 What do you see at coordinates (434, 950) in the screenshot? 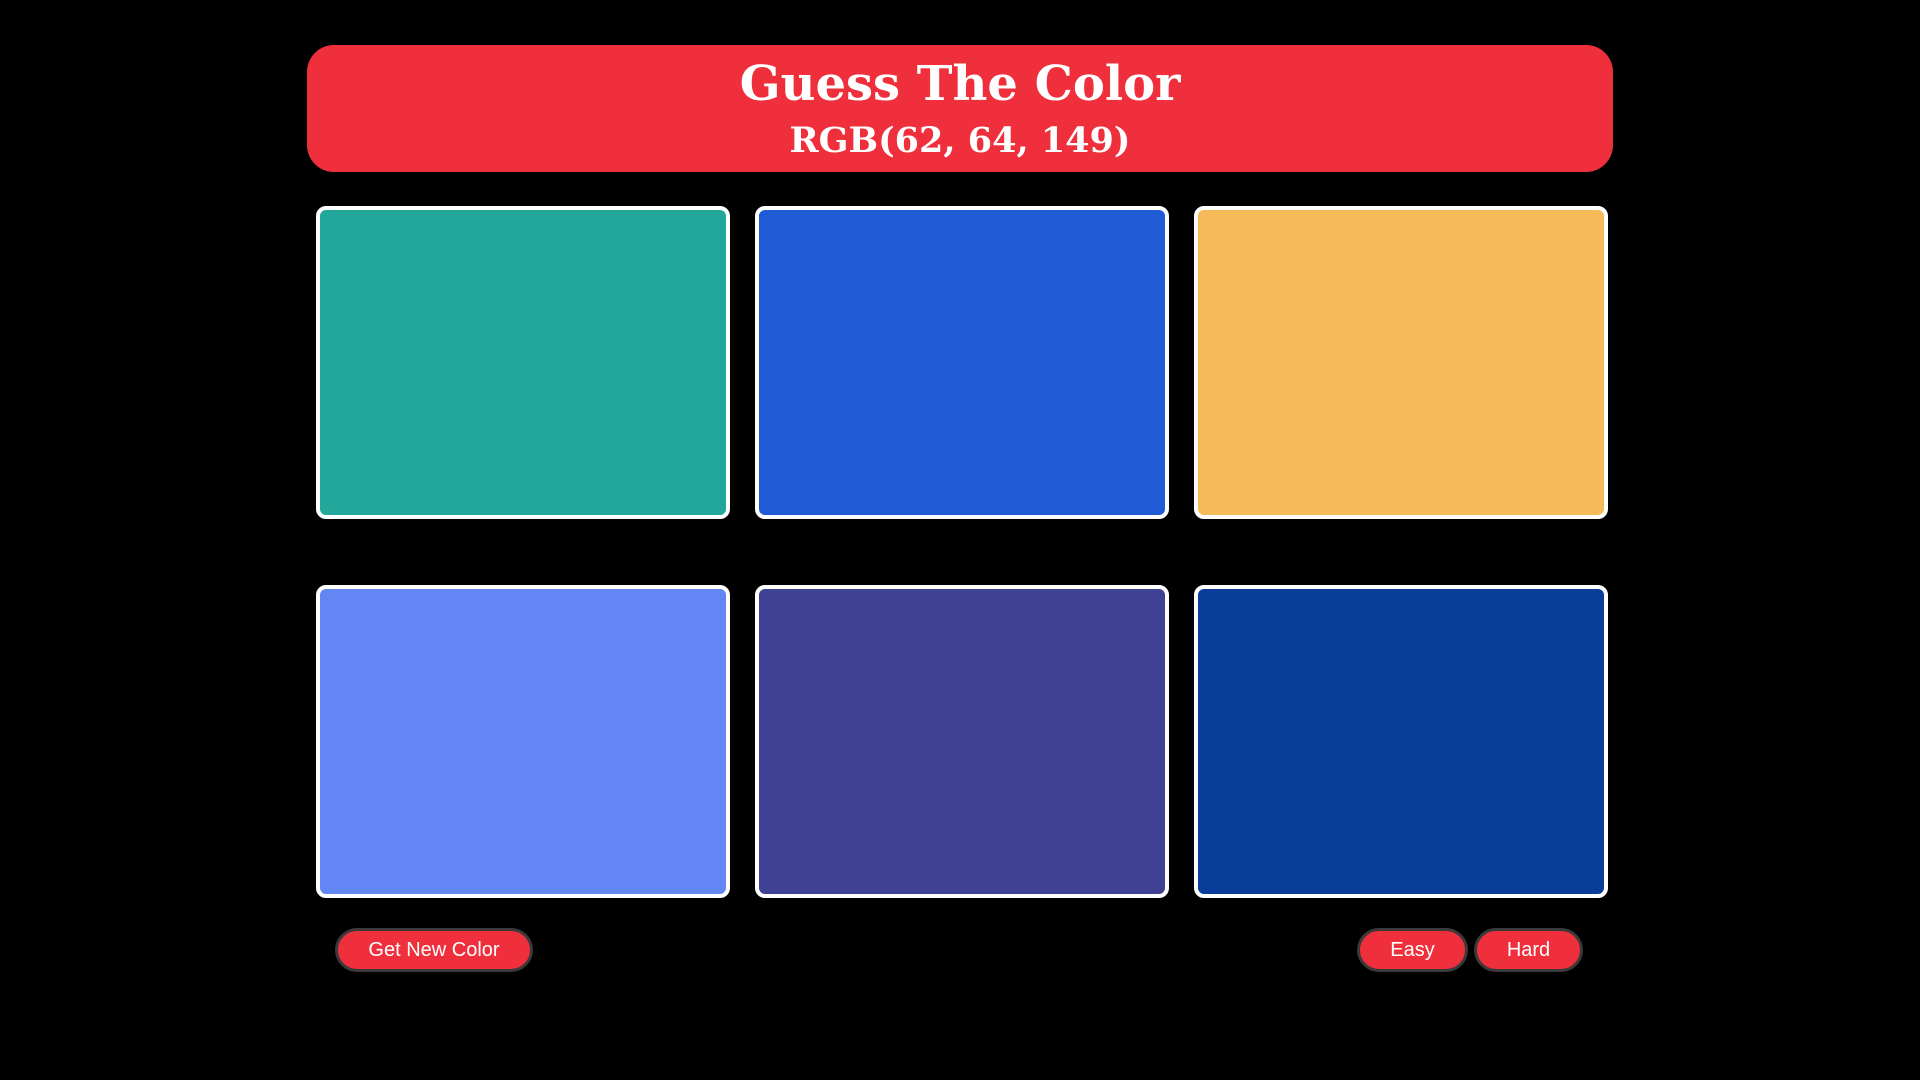
I see `get-new-color-button: Get New Color` at bounding box center [434, 950].